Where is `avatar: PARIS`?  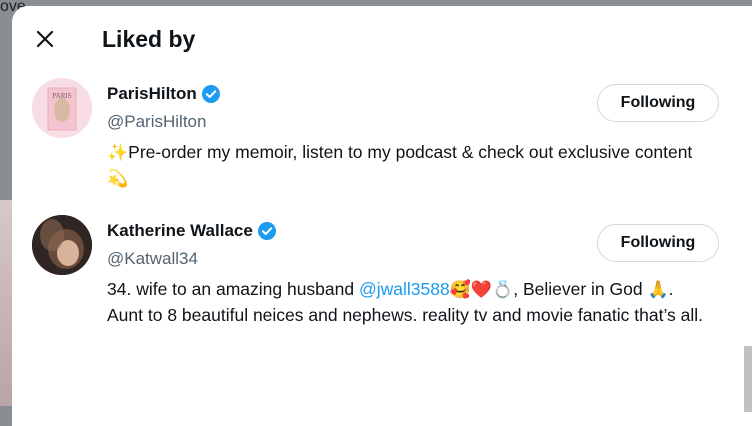 avatar: PARIS is located at coordinates (62, 108).